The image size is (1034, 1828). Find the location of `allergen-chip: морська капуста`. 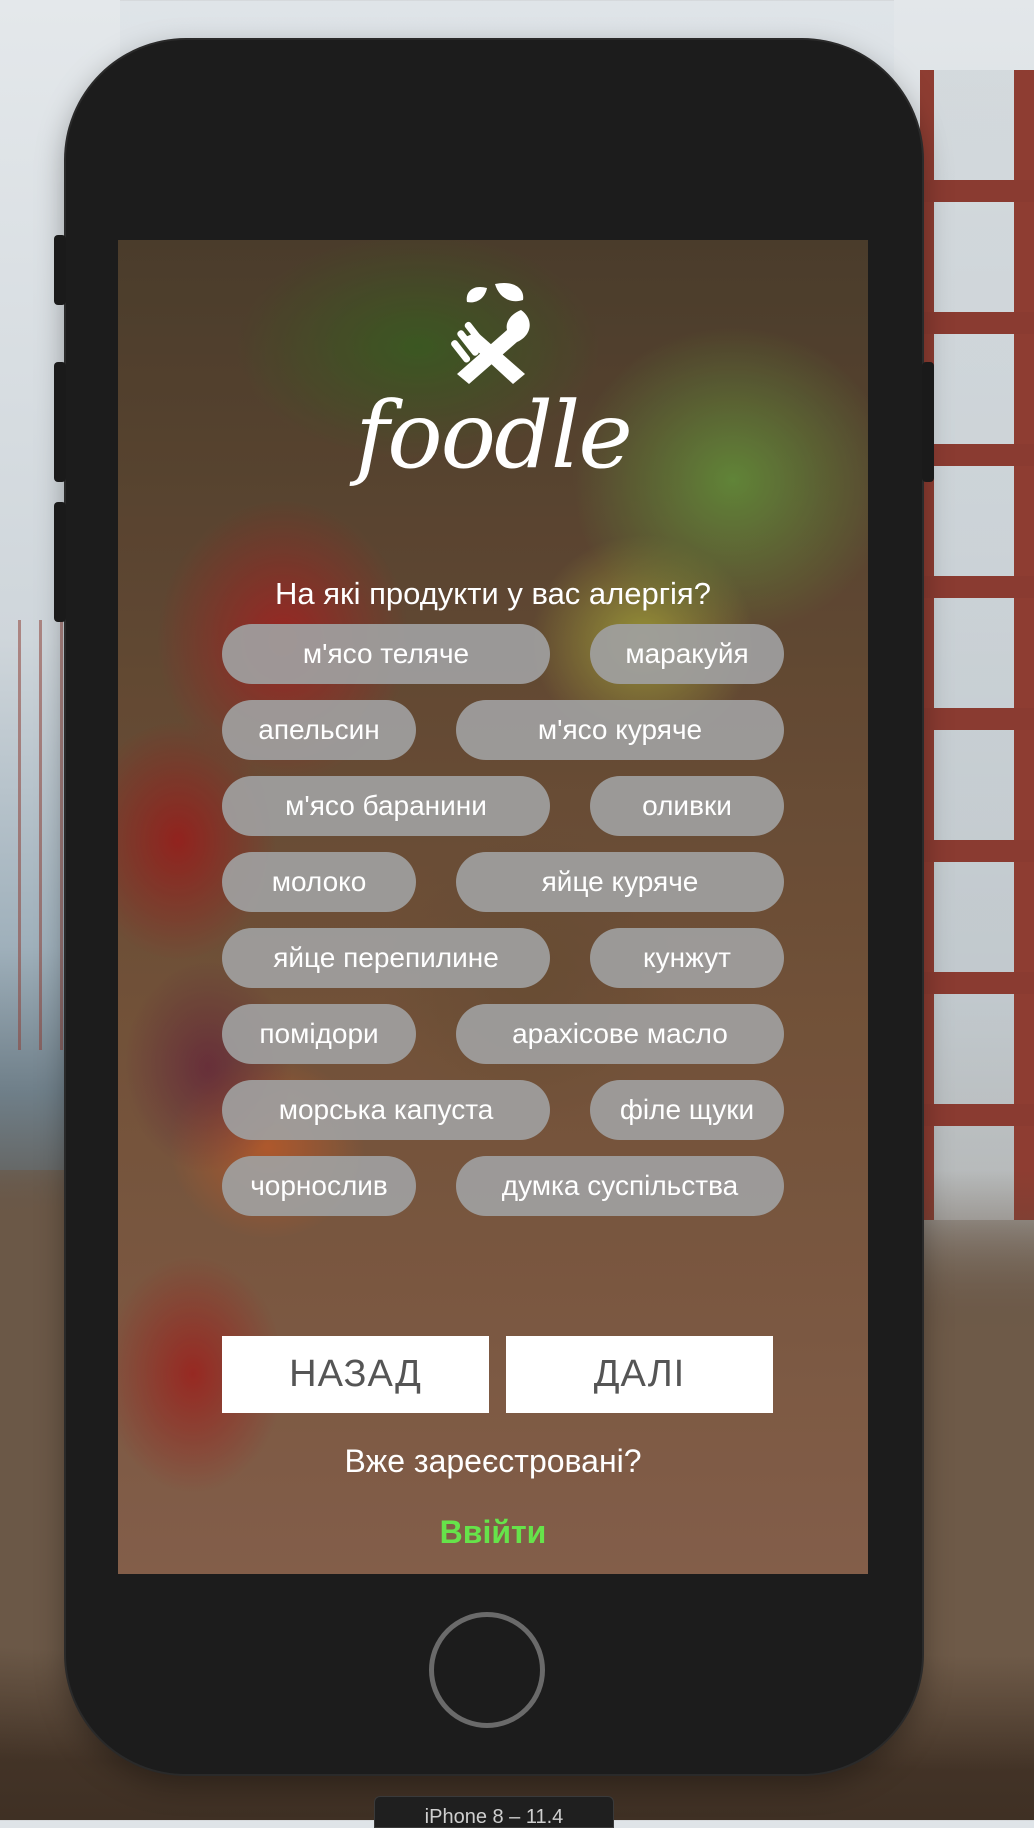

allergen-chip: морська капуста is located at coordinates (386, 1110).